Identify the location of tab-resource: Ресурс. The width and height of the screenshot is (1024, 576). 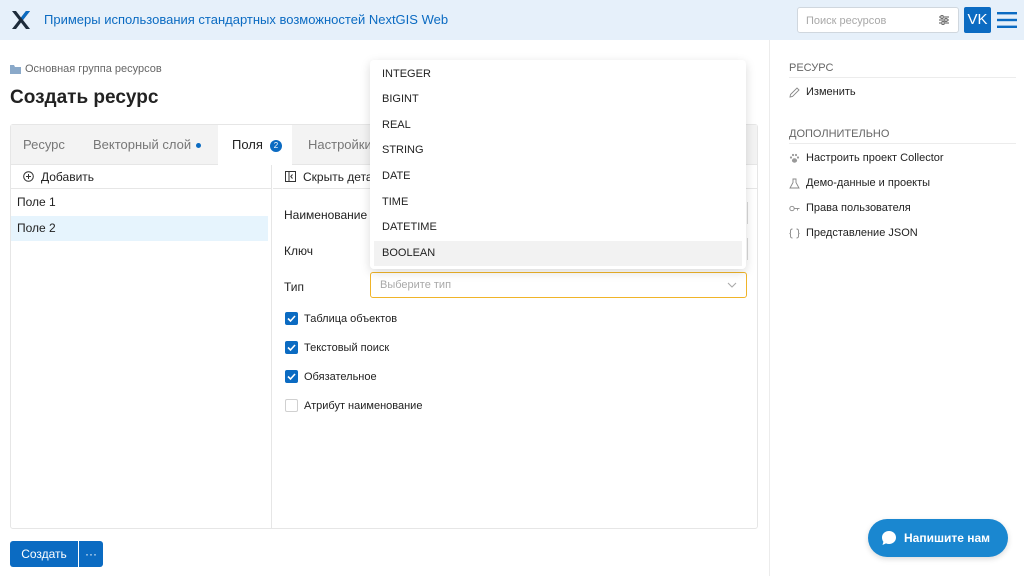
(44, 145).